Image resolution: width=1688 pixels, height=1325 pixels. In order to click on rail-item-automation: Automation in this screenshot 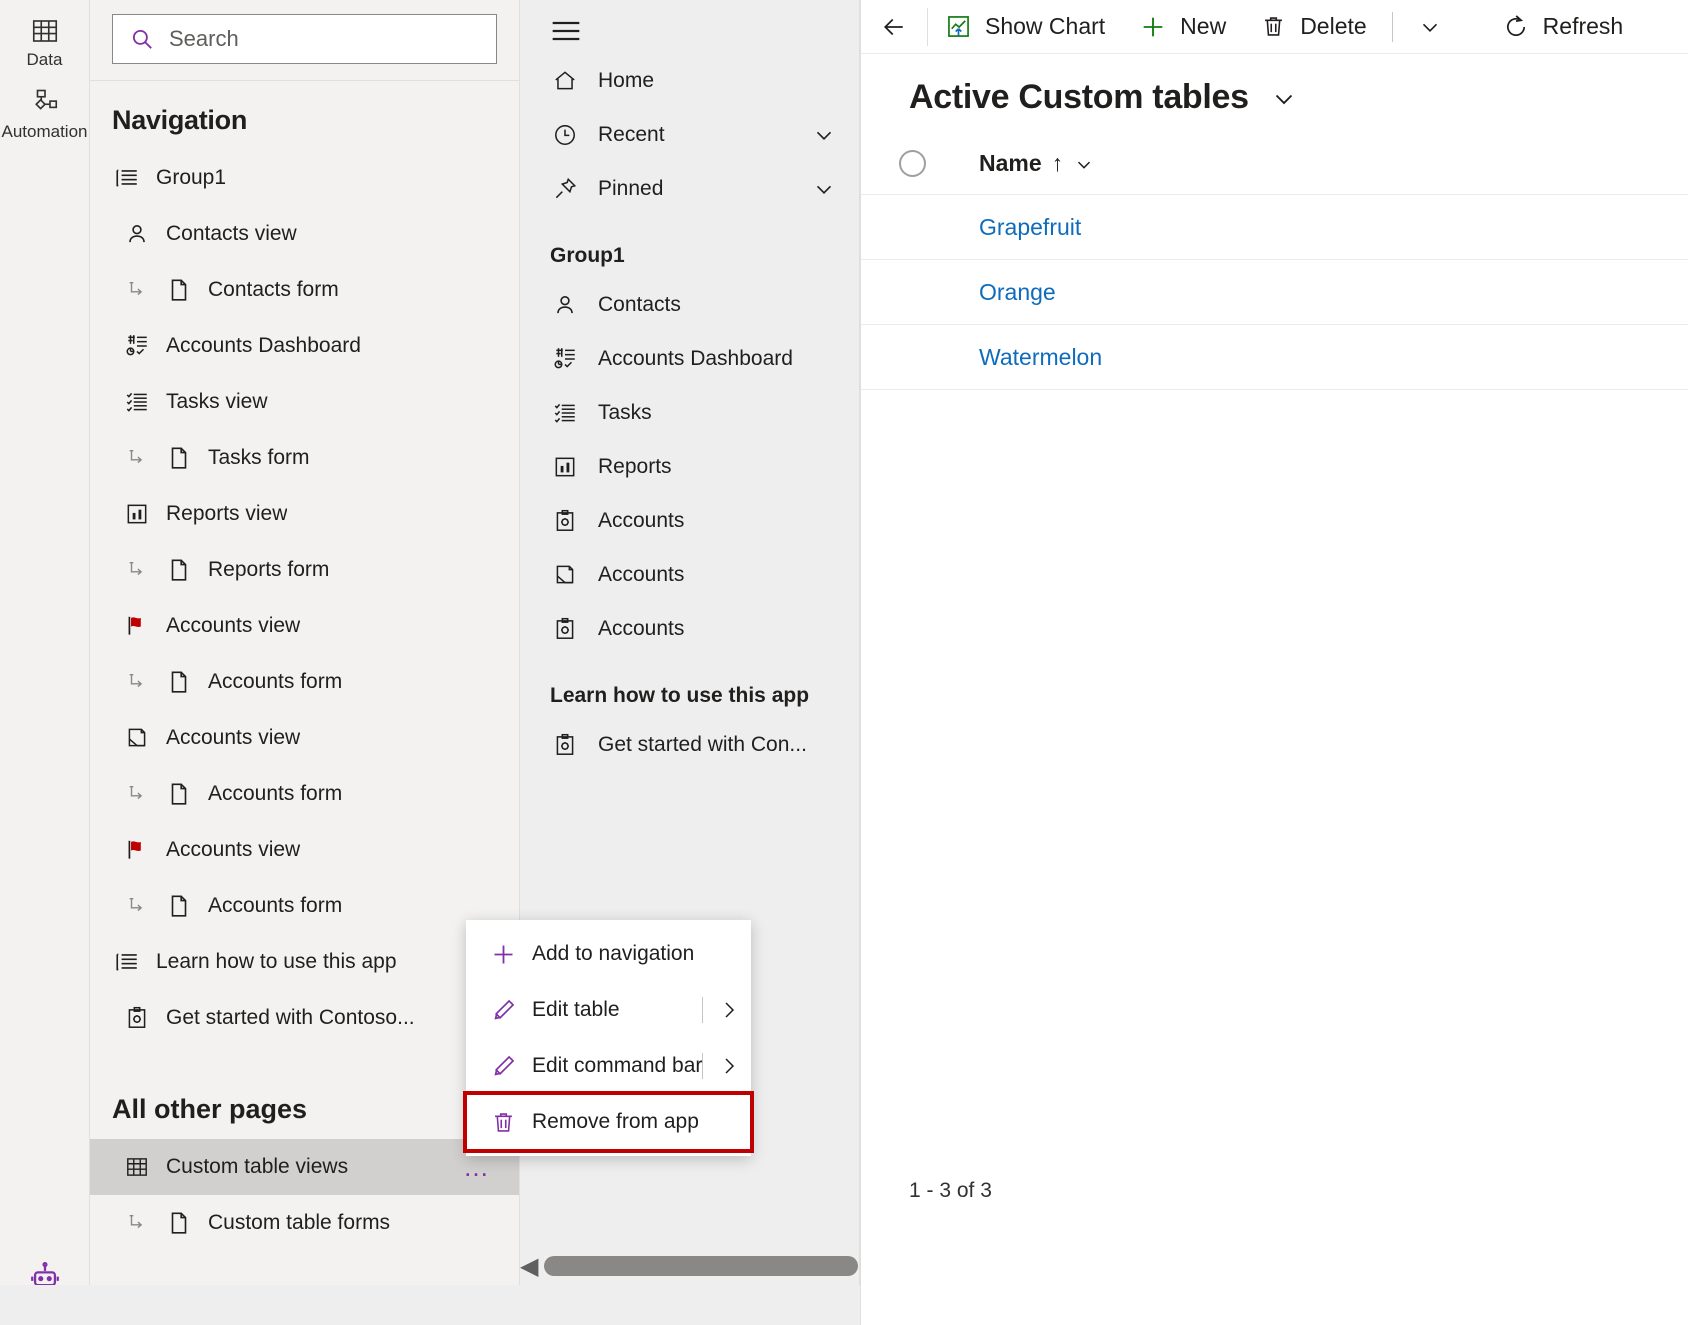, I will do `click(45, 116)`.